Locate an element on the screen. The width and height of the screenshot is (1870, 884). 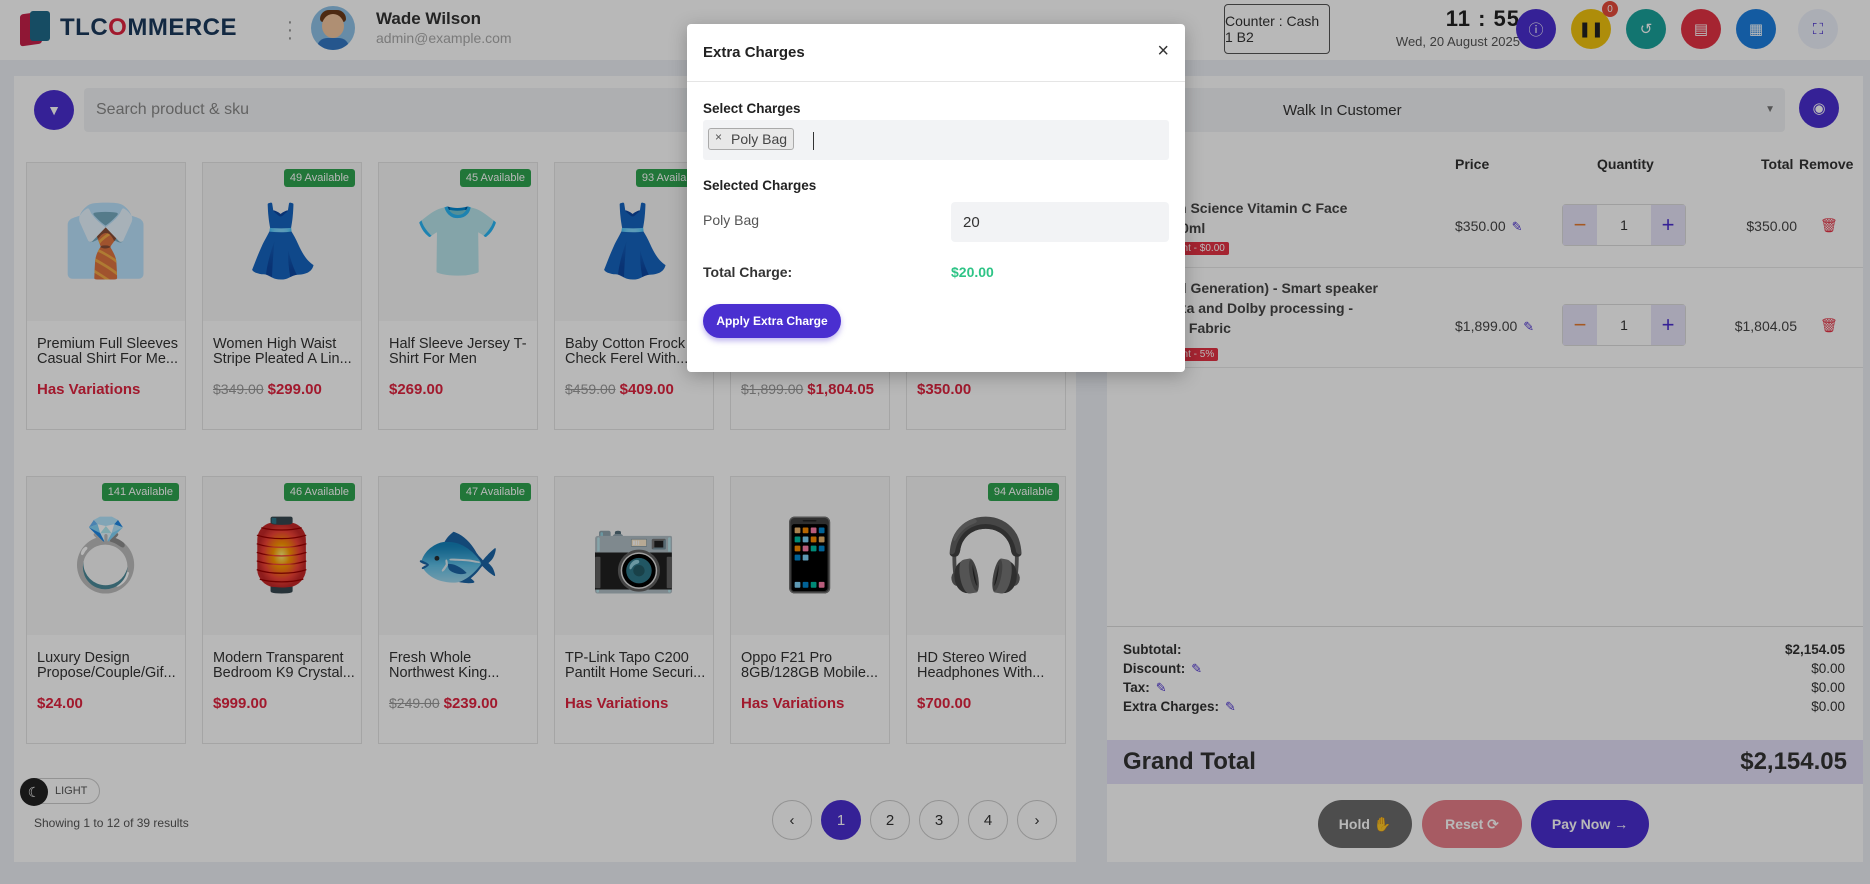
total-charge-label: Total Charge: is located at coordinates (748, 272).